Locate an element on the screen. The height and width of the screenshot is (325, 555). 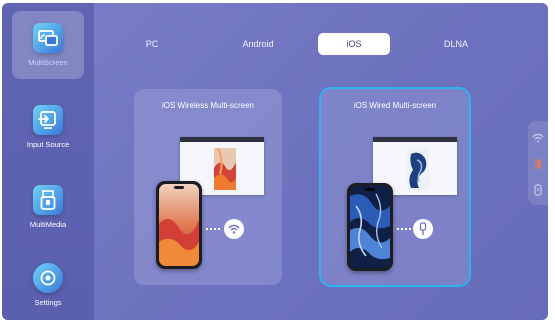
status-strip is located at coordinates (538, 163).